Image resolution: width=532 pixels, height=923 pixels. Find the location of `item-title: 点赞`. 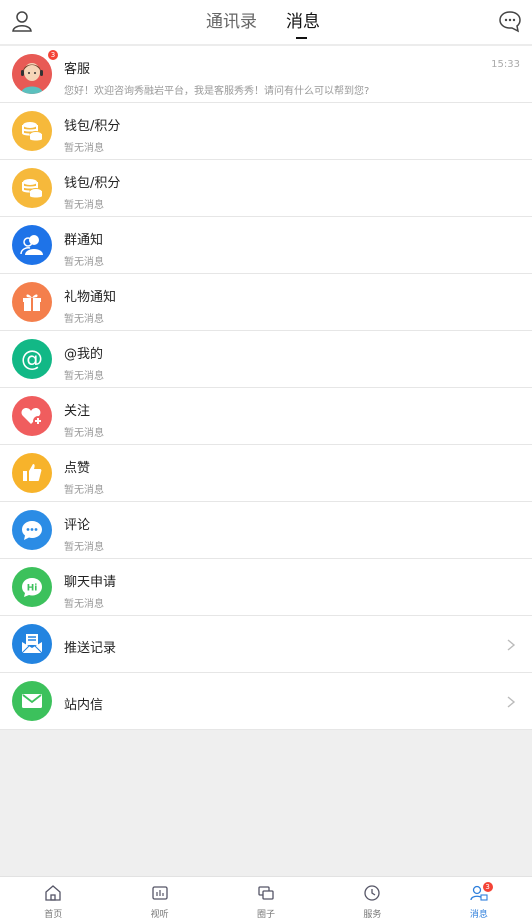

item-title: 点赞 is located at coordinates (77, 468).